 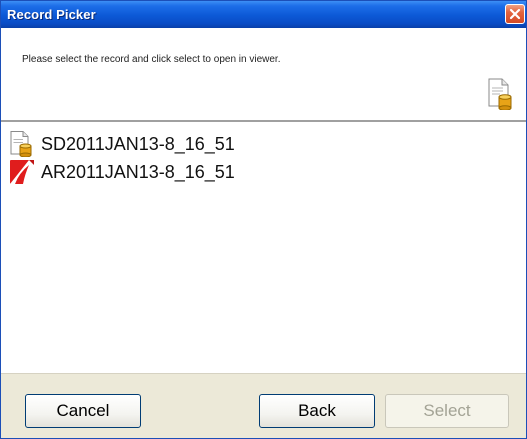 What do you see at coordinates (51, 14) in the screenshot?
I see `window-title: Record Picker` at bounding box center [51, 14].